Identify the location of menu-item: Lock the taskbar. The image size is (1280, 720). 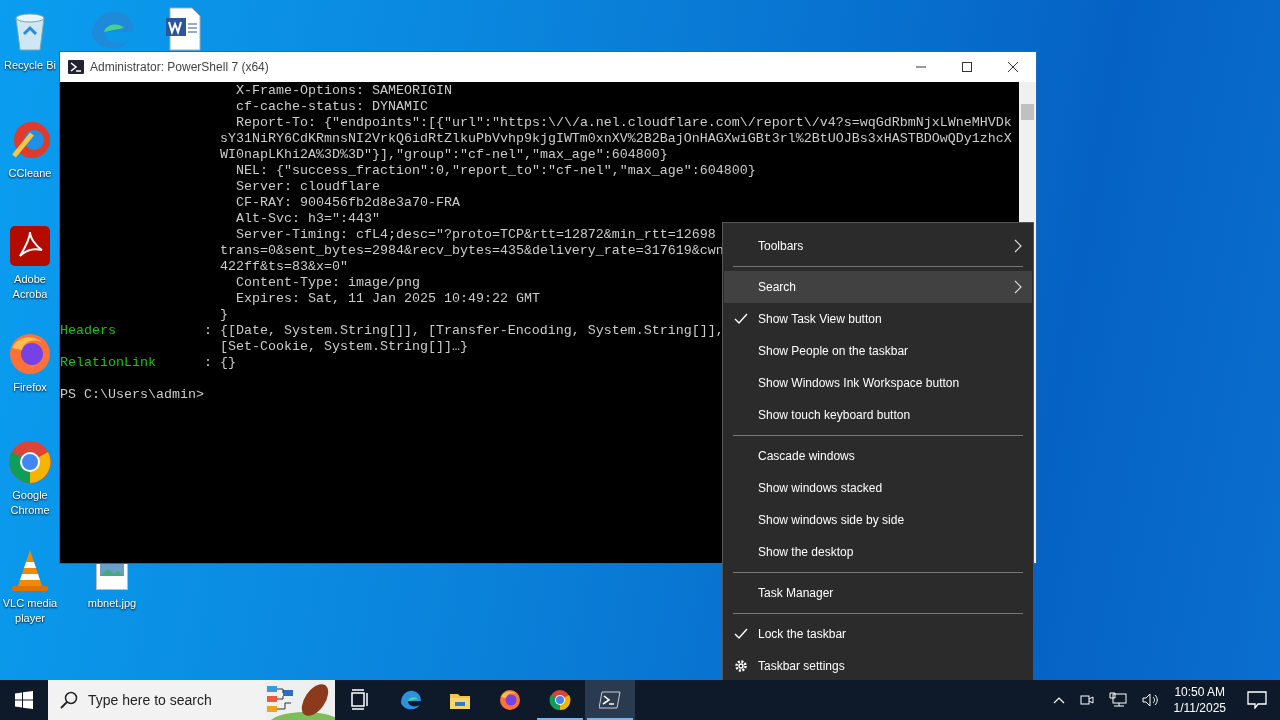
(878, 634).